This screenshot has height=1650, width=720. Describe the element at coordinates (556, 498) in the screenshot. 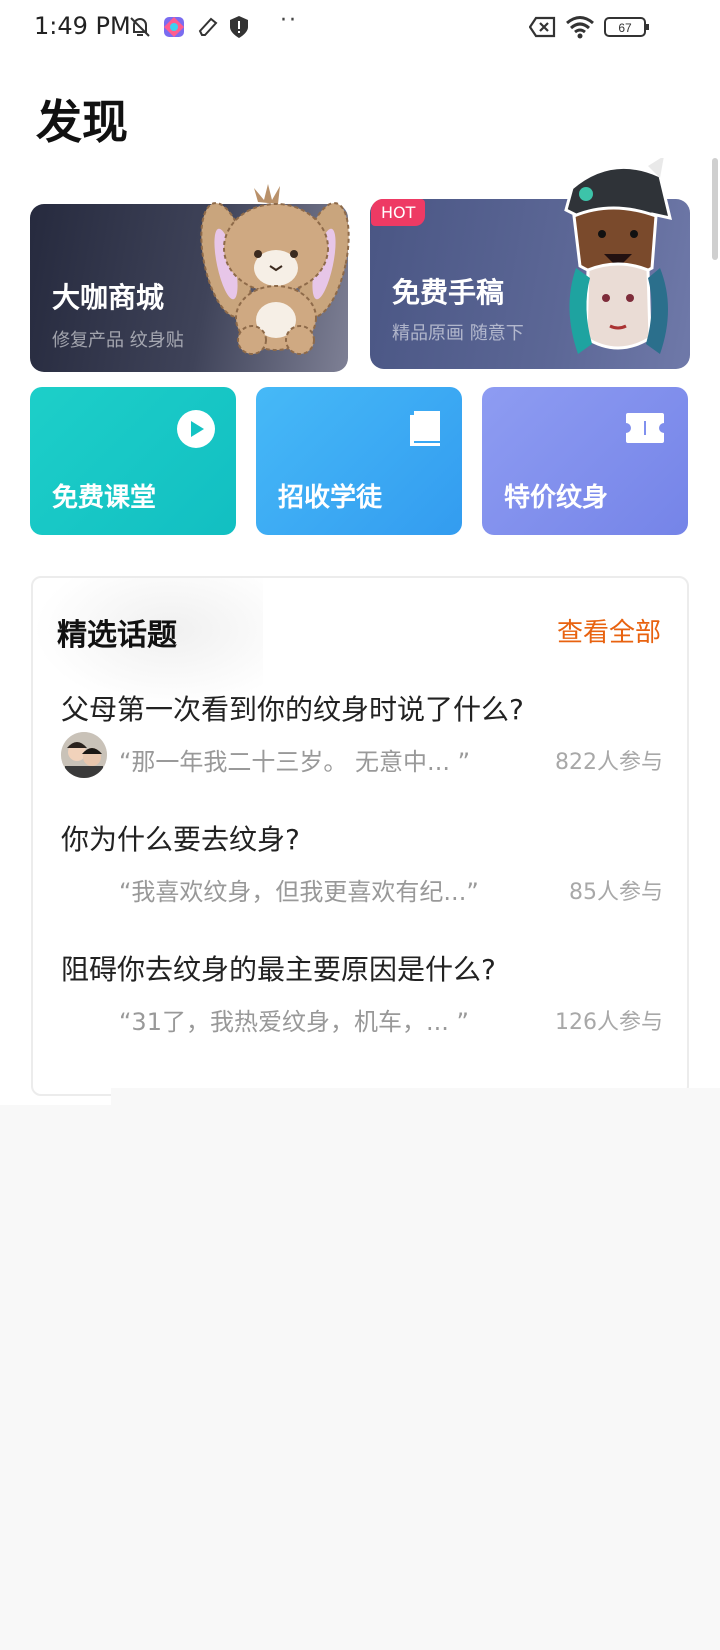

I see `discount-tattoo-label: 特价纹身` at that location.